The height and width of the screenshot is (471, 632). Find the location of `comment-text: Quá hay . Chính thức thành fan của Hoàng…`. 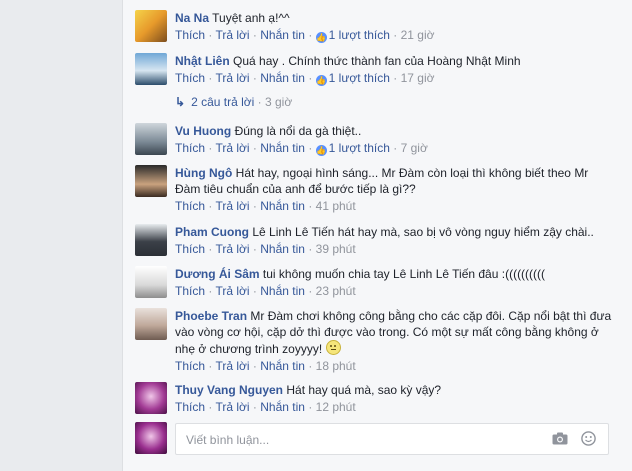

comment-text: Quá hay . Chính thức thành fan của Hoàng… is located at coordinates (377, 61).